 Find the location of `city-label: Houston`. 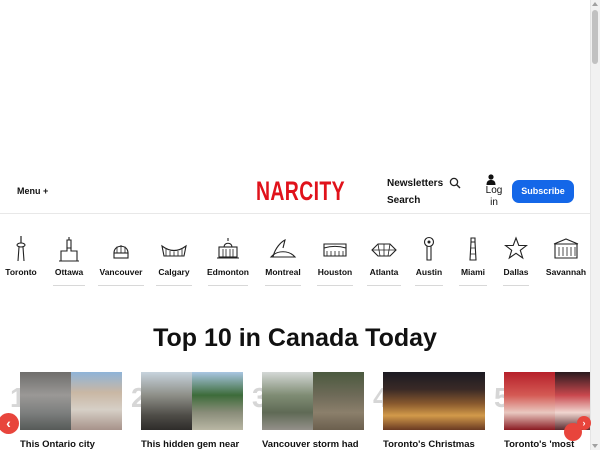

city-label: Houston is located at coordinates (335, 272).